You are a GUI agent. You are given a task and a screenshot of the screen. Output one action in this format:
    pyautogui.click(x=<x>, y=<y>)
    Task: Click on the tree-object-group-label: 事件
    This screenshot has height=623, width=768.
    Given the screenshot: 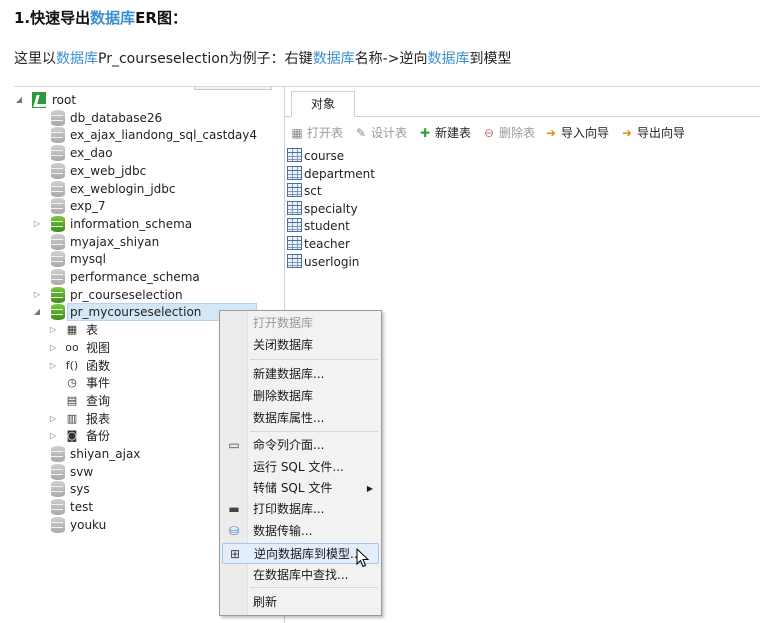 What is the action you would take?
    pyautogui.click(x=98, y=383)
    